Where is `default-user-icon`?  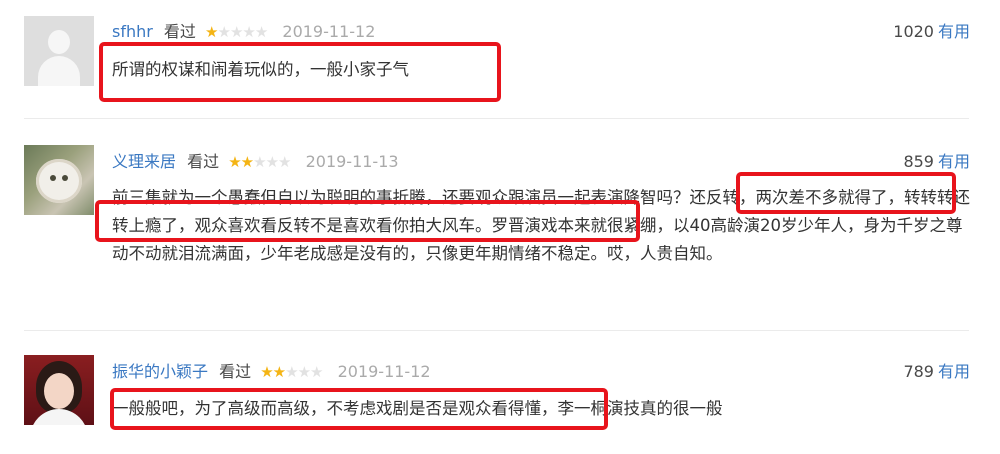 default-user-icon is located at coordinates (59, 42).